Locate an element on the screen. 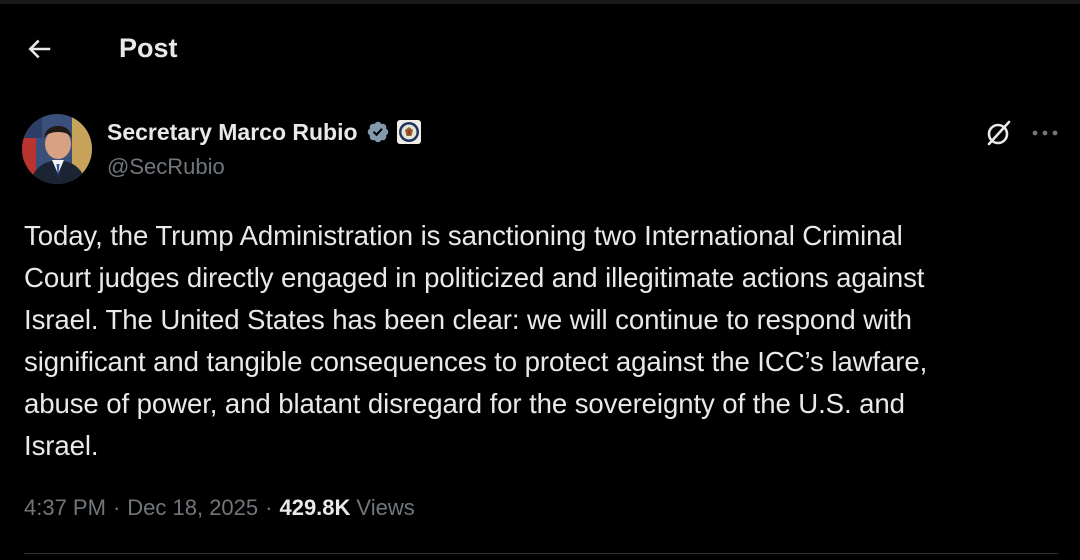 The image size is (1080, 560). views-count: 429.8K is located at coordinates (314, 508).